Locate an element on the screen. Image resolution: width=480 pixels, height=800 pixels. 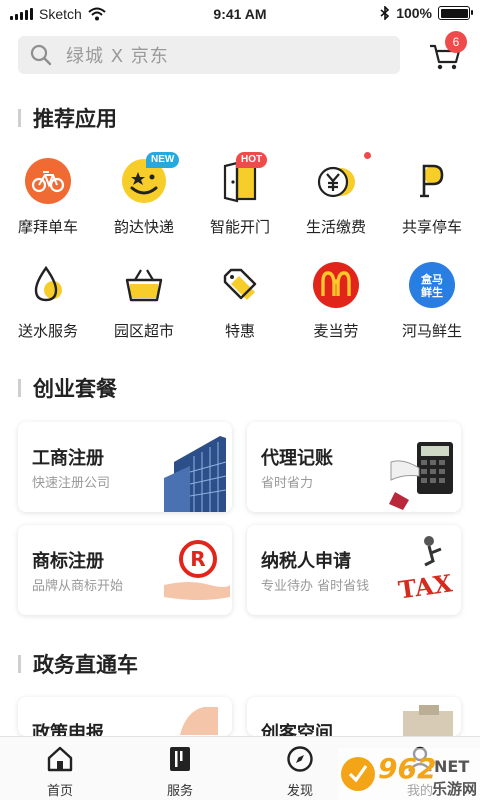
new-tag: NEW is located at coordinates (163, 160).